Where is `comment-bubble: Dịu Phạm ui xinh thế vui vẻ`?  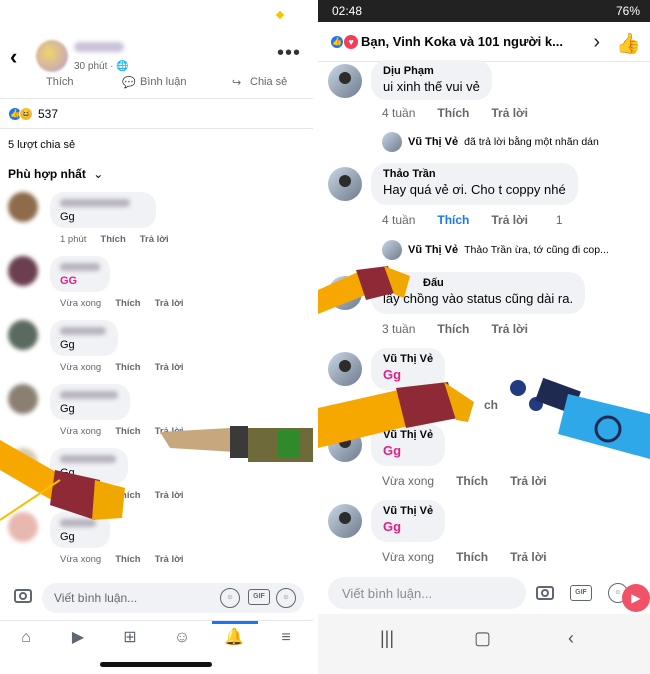
comment-bubble: Dịu Phạm ui xinh thế vui vẻ is located at coordinates (431, 80).